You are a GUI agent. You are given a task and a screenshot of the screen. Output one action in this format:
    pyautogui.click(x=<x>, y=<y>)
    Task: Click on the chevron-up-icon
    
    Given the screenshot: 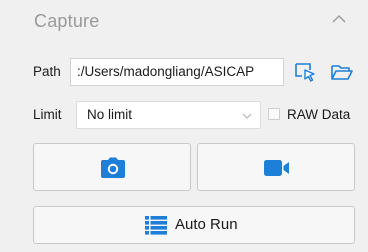 What is the action you would take?
    pyautogui.click(x=339, y=19)
    